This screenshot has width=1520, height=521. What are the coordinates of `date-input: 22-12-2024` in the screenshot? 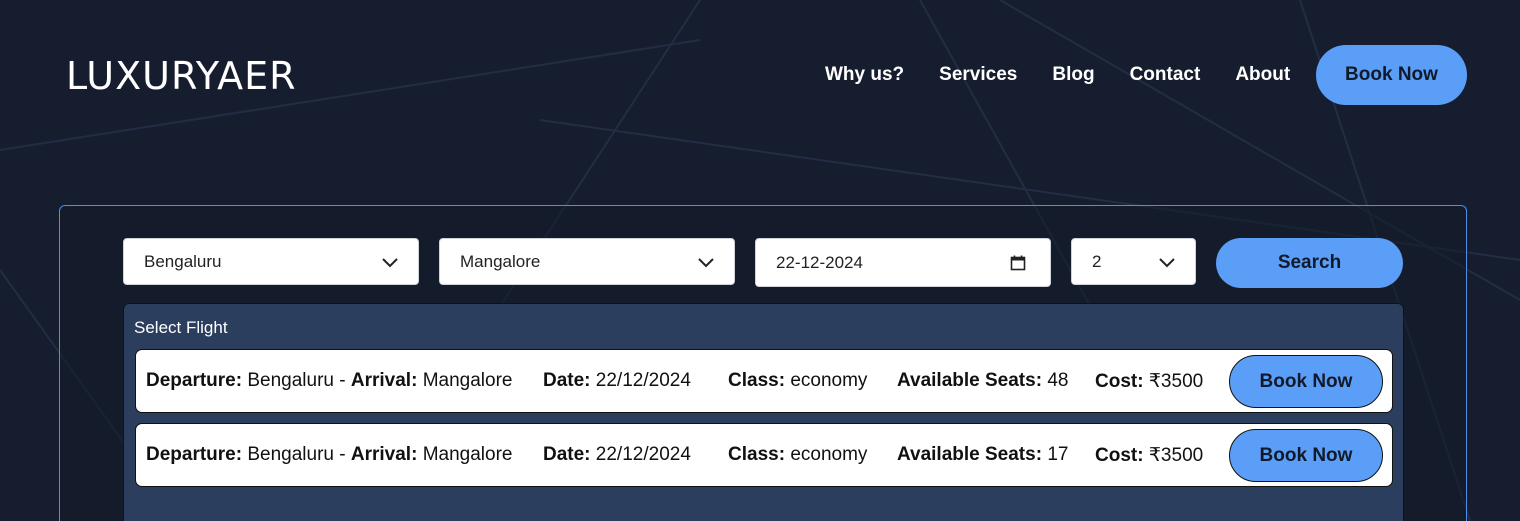 It's located at (903, 262).